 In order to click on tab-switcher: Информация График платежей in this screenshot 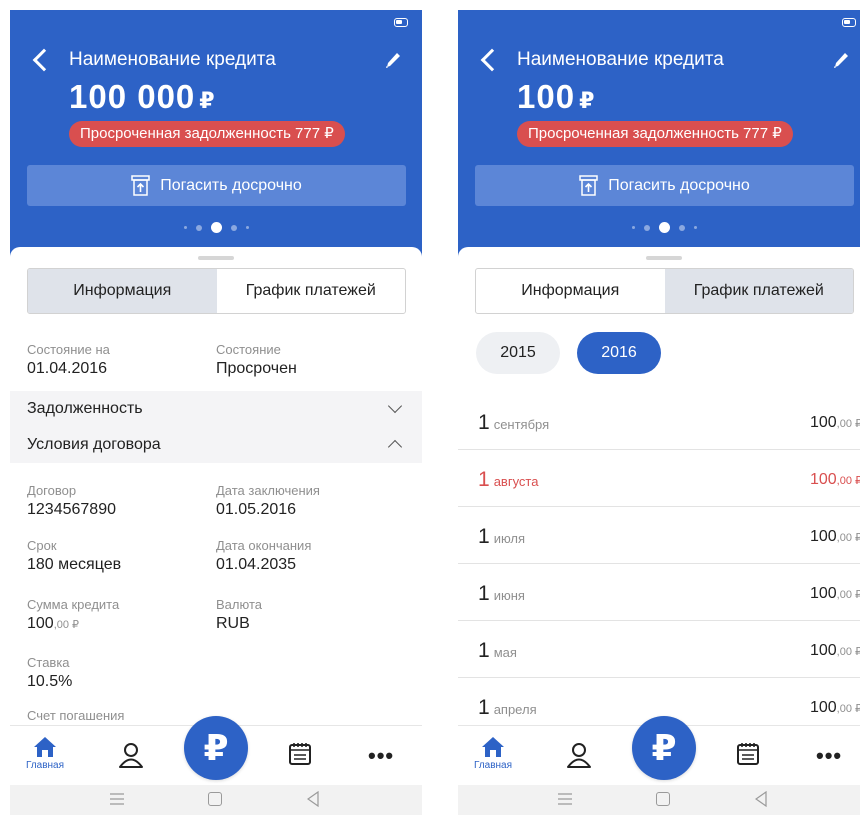, I will do `click(664, 291)`.